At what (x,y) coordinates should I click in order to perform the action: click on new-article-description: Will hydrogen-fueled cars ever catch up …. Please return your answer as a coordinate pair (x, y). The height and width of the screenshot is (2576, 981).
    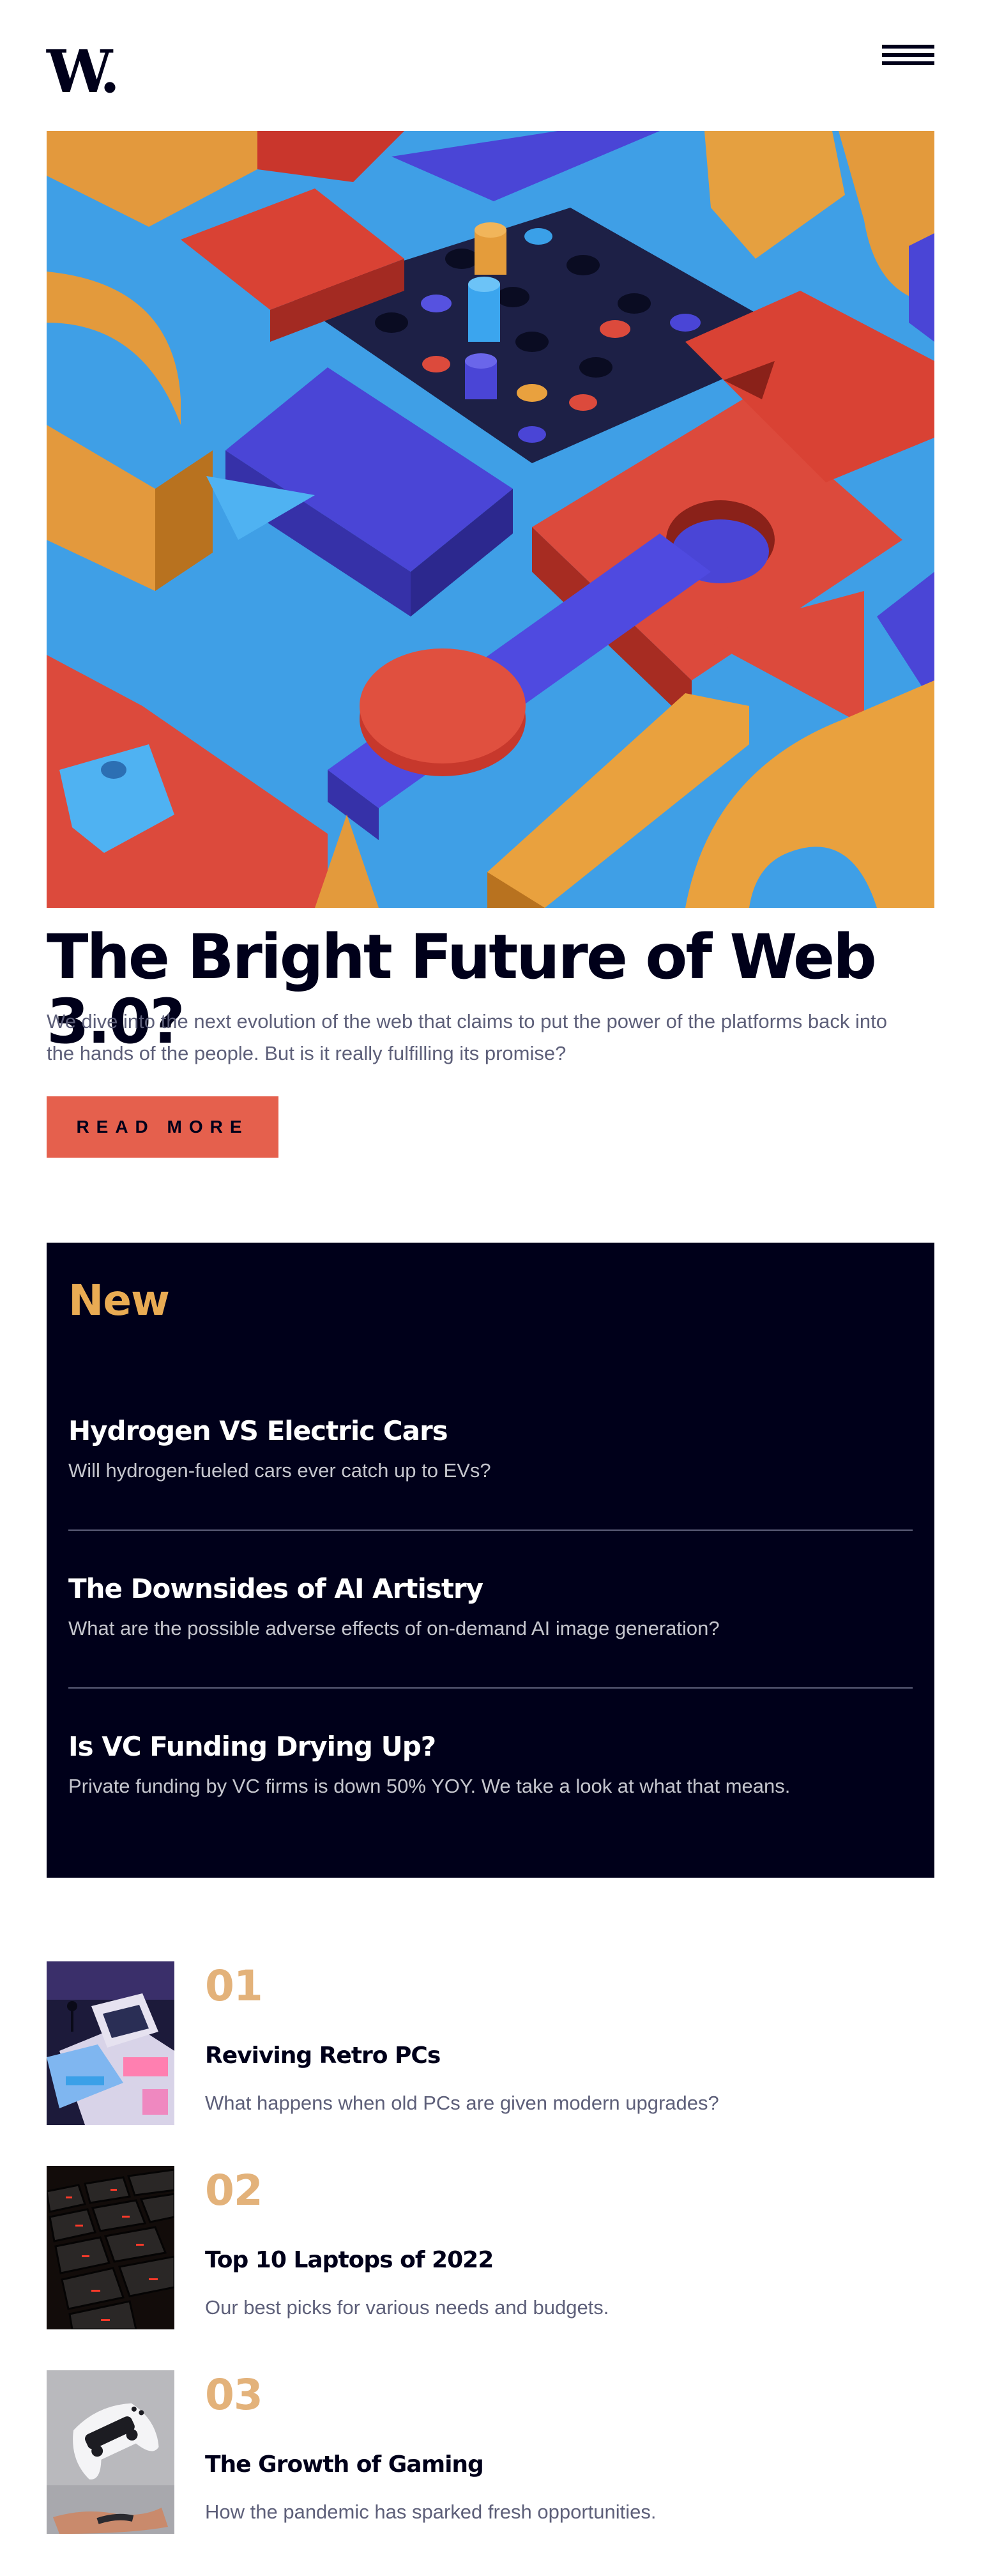
    Looking at the image, I should click on (279, 1470).